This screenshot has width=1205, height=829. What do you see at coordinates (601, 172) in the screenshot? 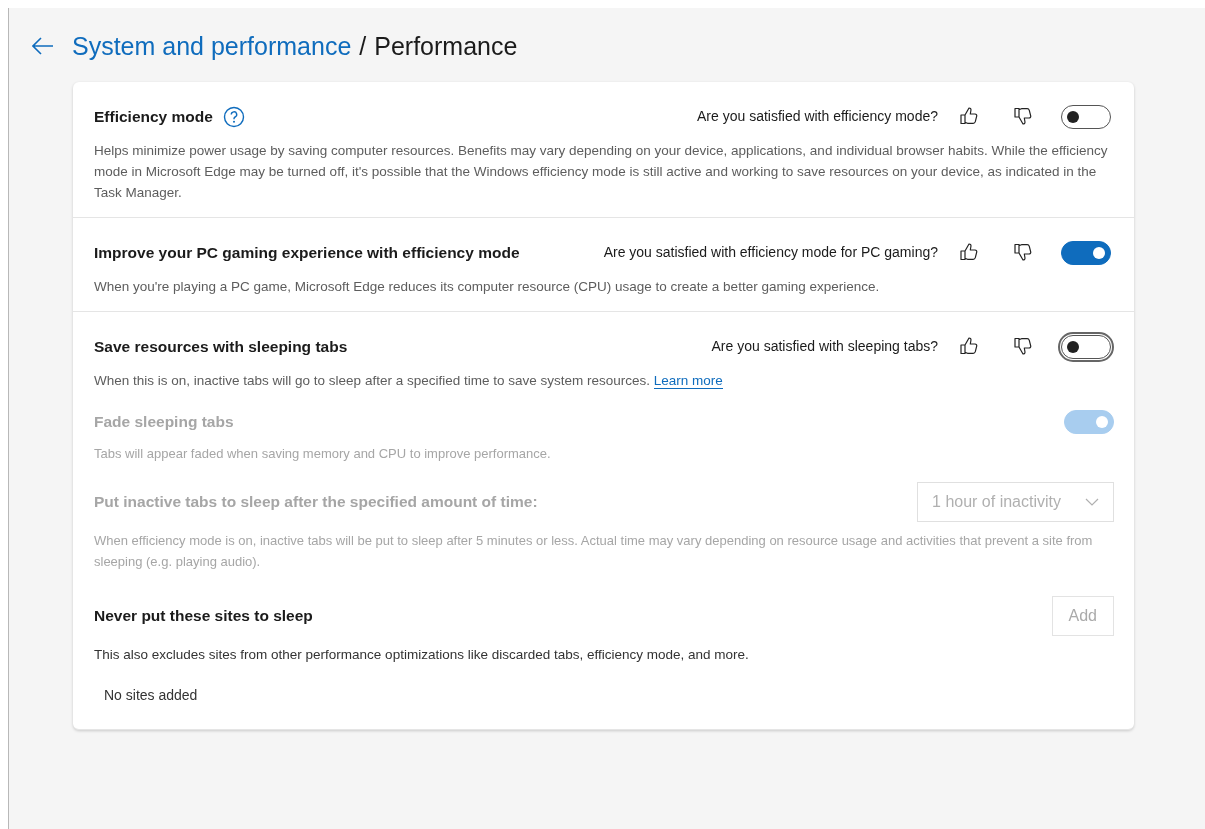
I see `setting-description: Helps minimize power usage by saving computer resources. Benefits may vary depending on your device, applications, and individual browser habits. While the efficiency mode in Microsoft Edge may be turned off, it's possible that the Windows efficiency mode is still active and working to save resources on your device, as indicated in the Task Manager.` at bounding box center [601, 172].